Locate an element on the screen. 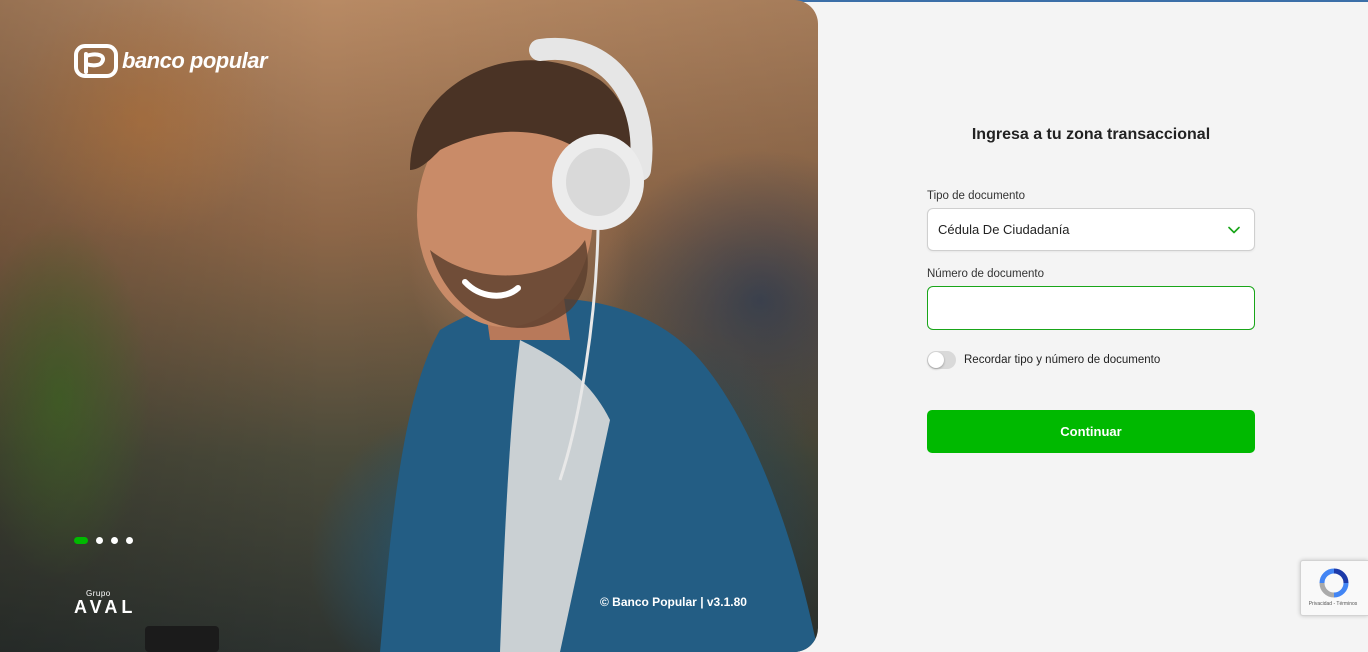 Image resolution: width=1368 pixels, height=652 pixels. banco-popular-logo-icon is located at coordinates (96, 61).